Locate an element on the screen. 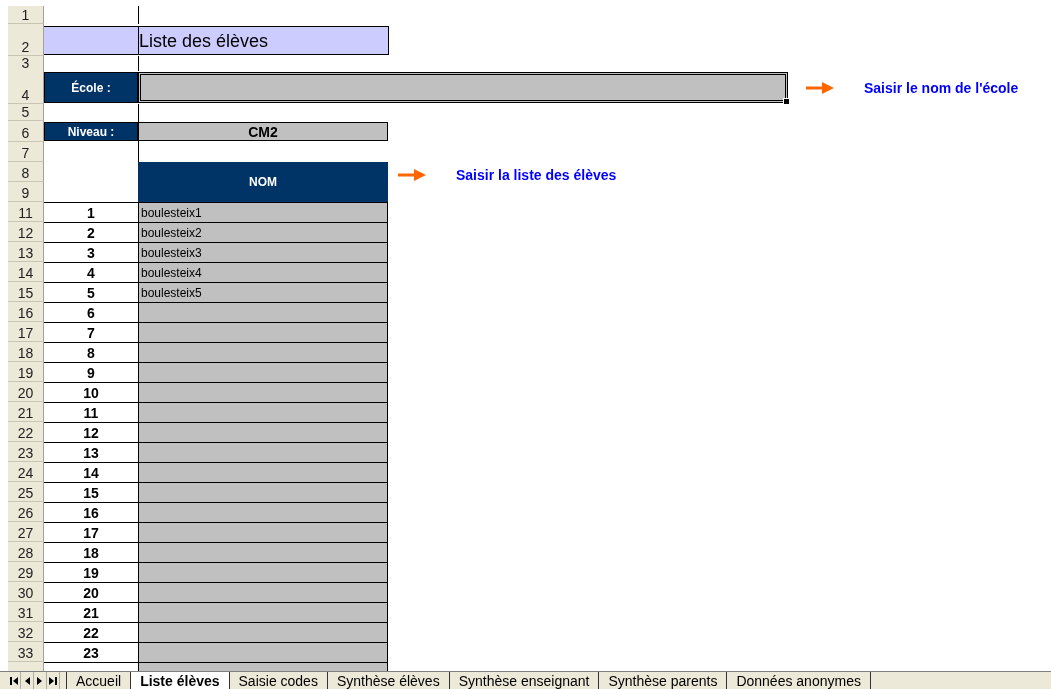 Image resolution: width=1051 pixels, height=689 pixels. row-header: 11 is located at coordinates (26, 212).